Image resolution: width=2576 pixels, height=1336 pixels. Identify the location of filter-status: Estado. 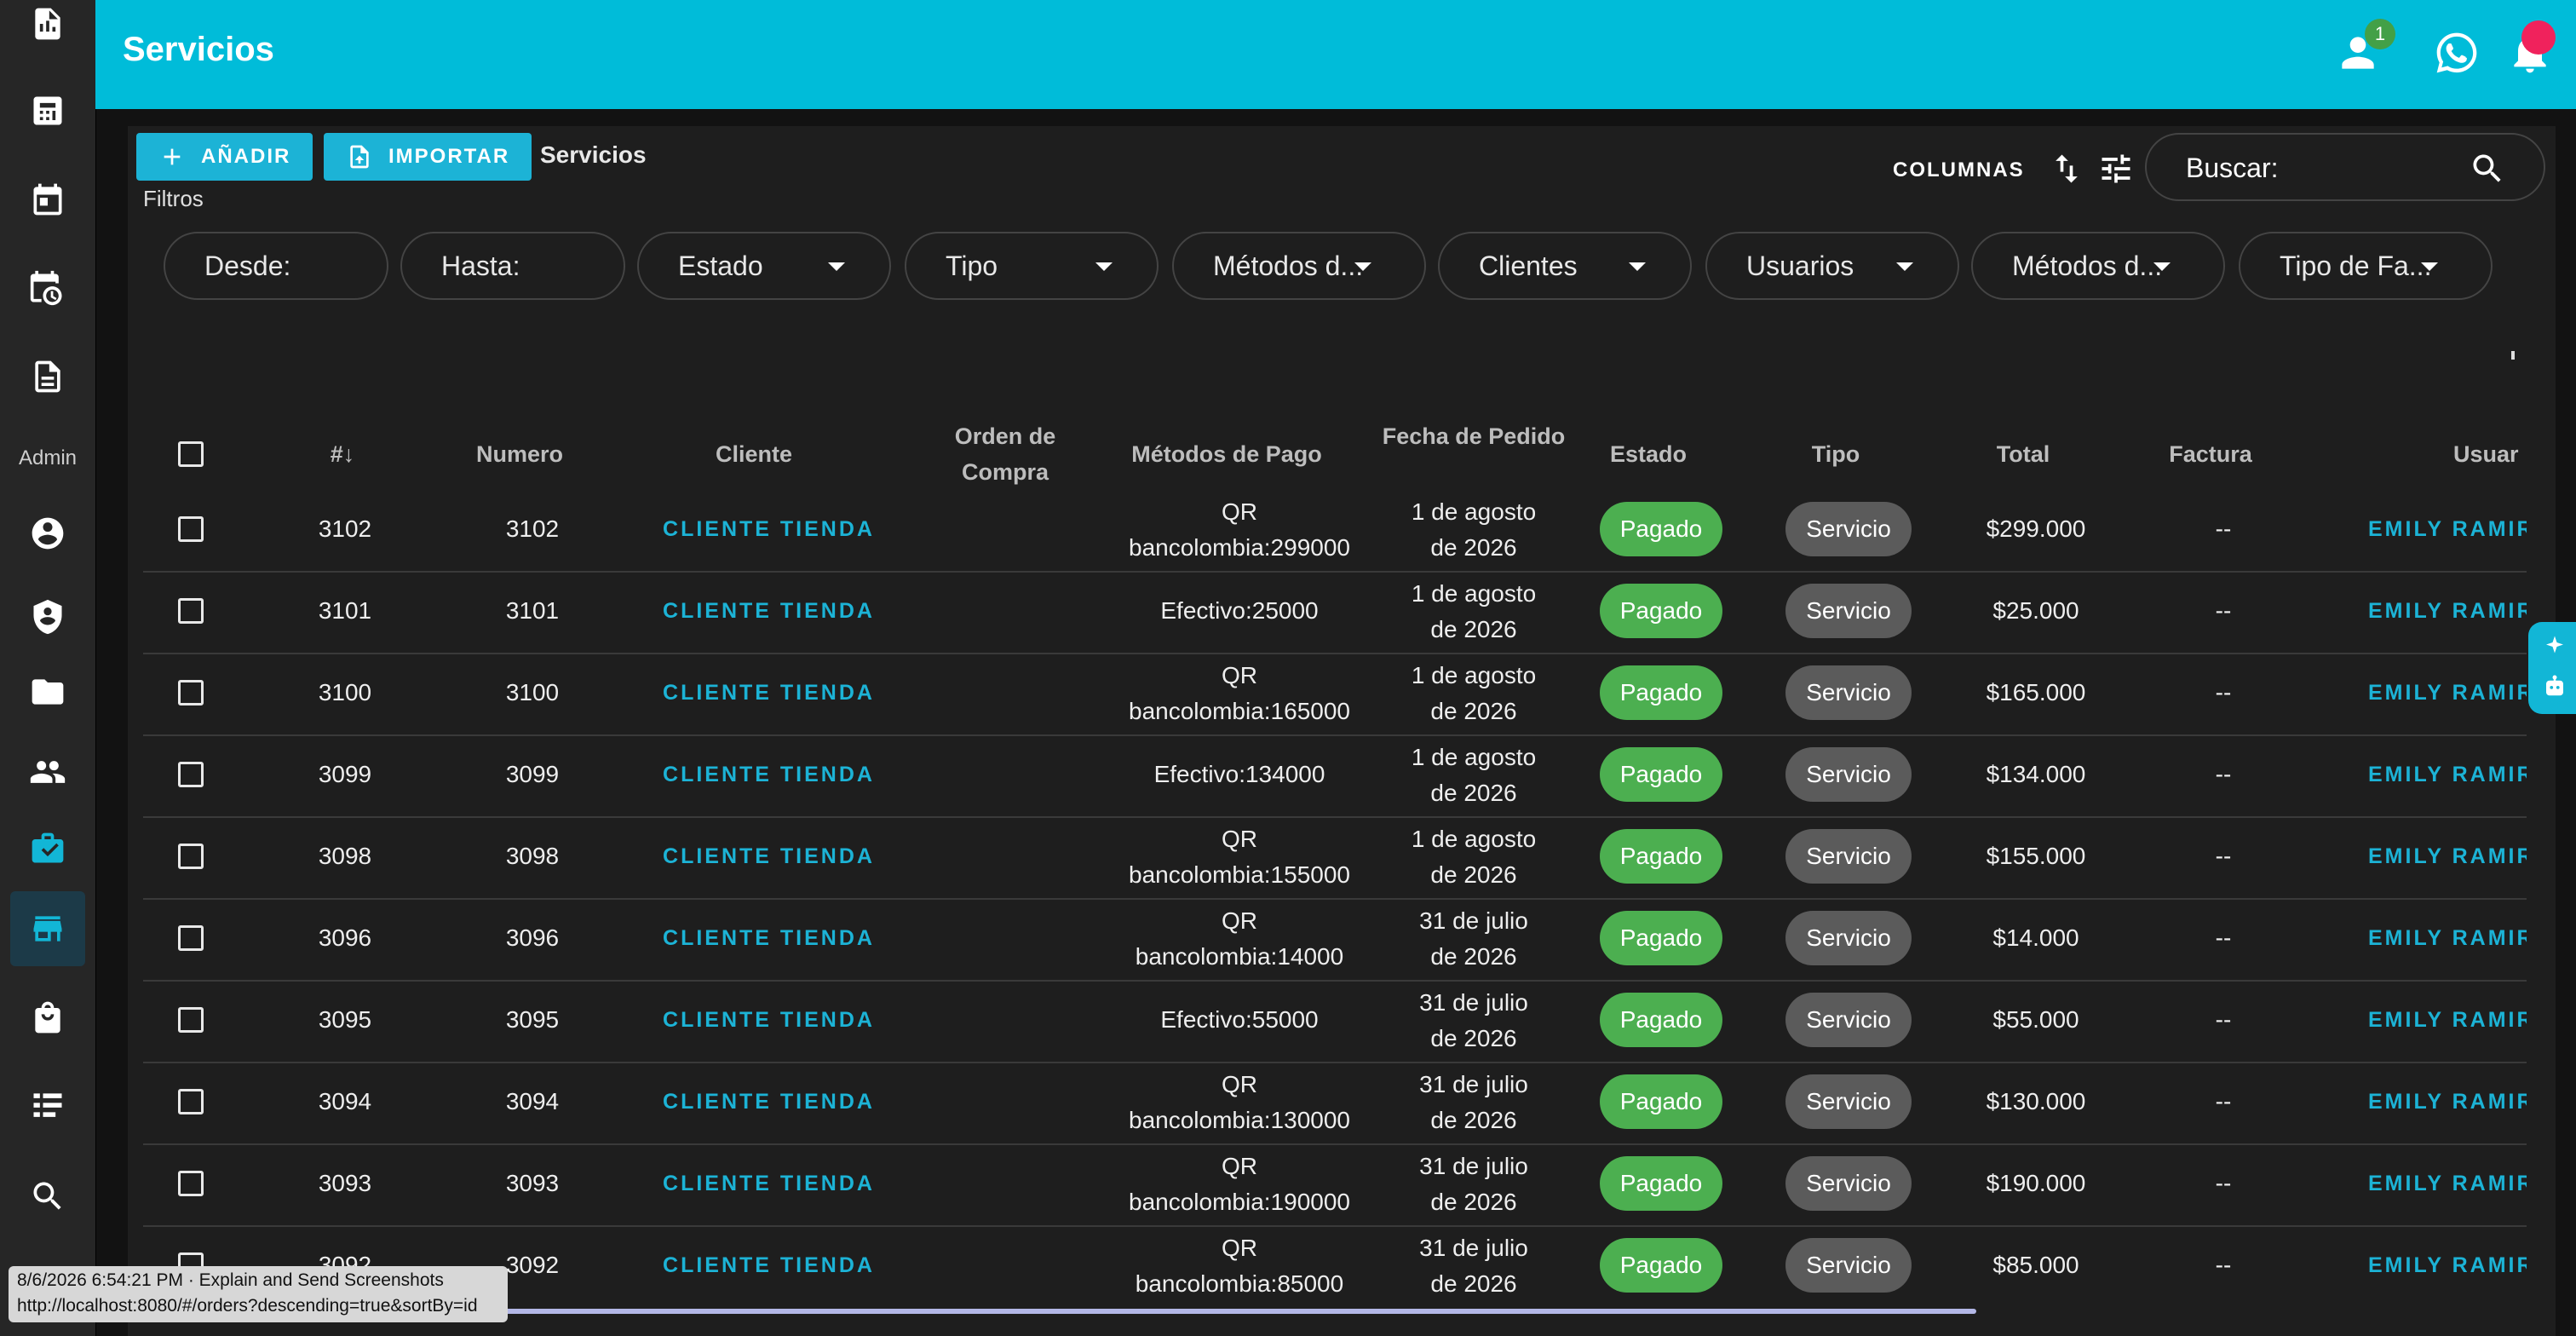
(764, 266).